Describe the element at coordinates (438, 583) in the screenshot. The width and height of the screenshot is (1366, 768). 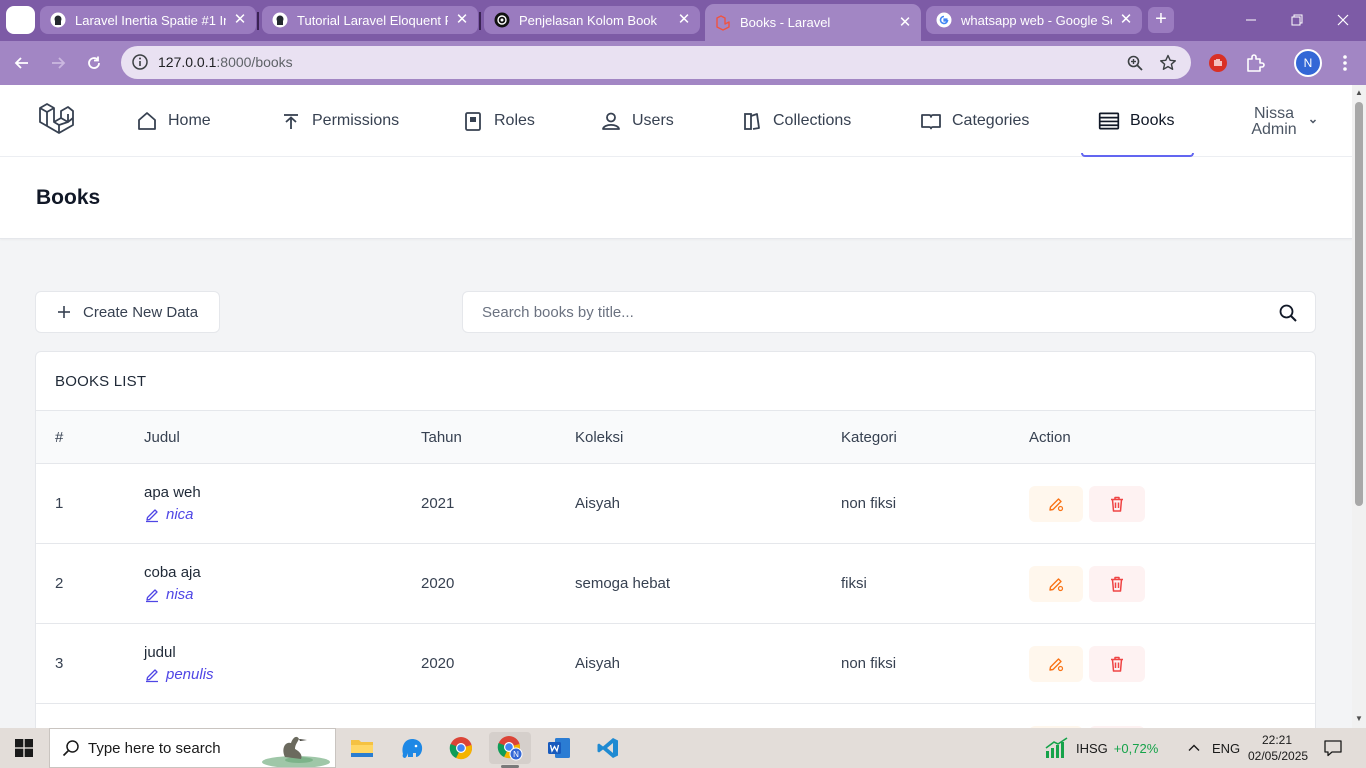
I see `book-year: 2020` at that location.